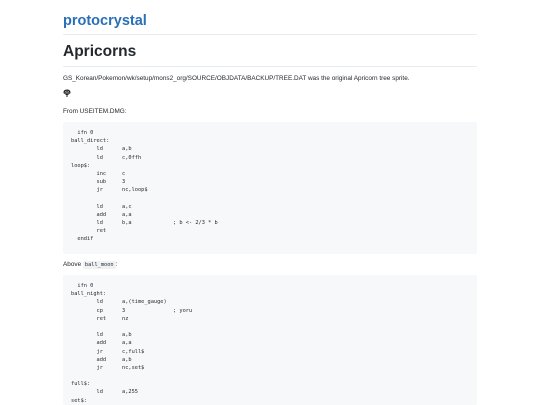 This screenshot has height=405, width=540. Describe the element at coordinates (270, 34) in the screenshot. I see `header-divider` at that location.